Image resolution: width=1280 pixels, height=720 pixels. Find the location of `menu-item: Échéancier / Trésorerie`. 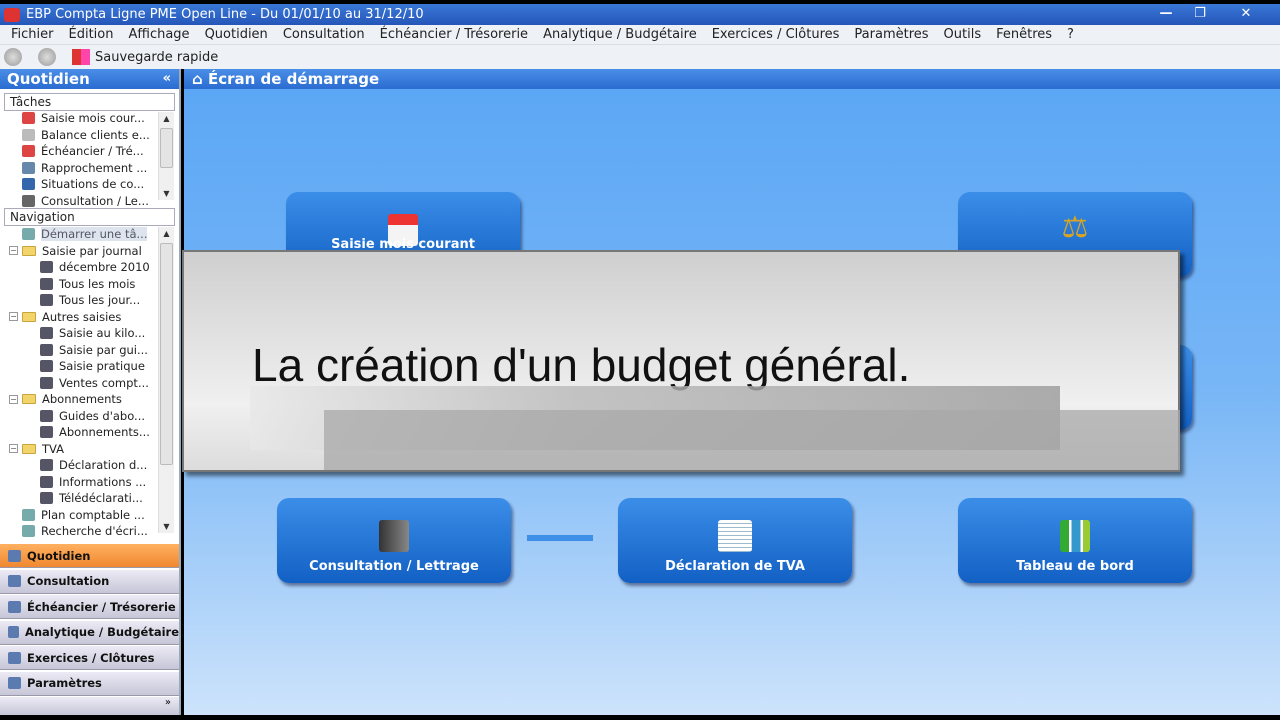

menu-item: Échéancier / Trésorerie is located at coordinates (454, 34).